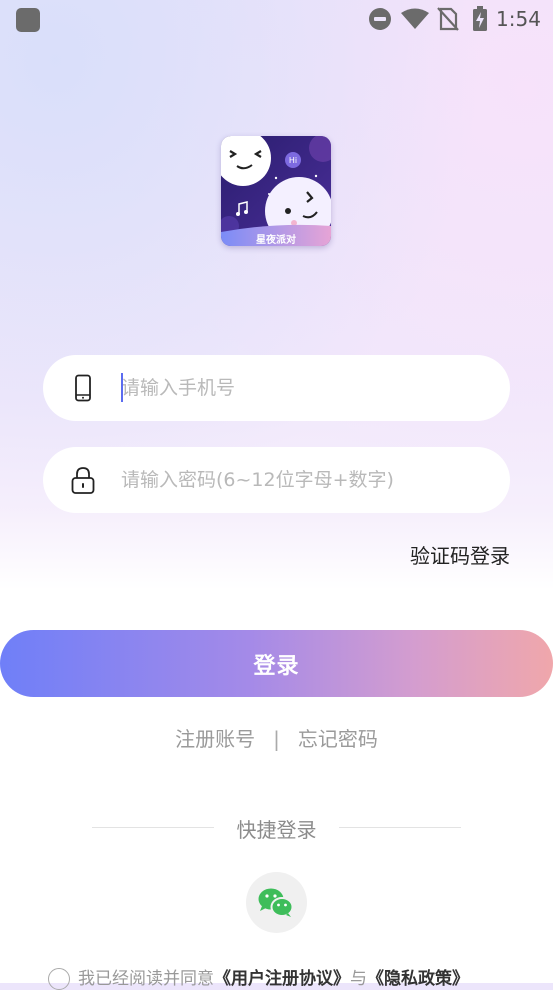 This screenshot has width=553, height=990. I want to click on wechat-icon, so click(276, 902).